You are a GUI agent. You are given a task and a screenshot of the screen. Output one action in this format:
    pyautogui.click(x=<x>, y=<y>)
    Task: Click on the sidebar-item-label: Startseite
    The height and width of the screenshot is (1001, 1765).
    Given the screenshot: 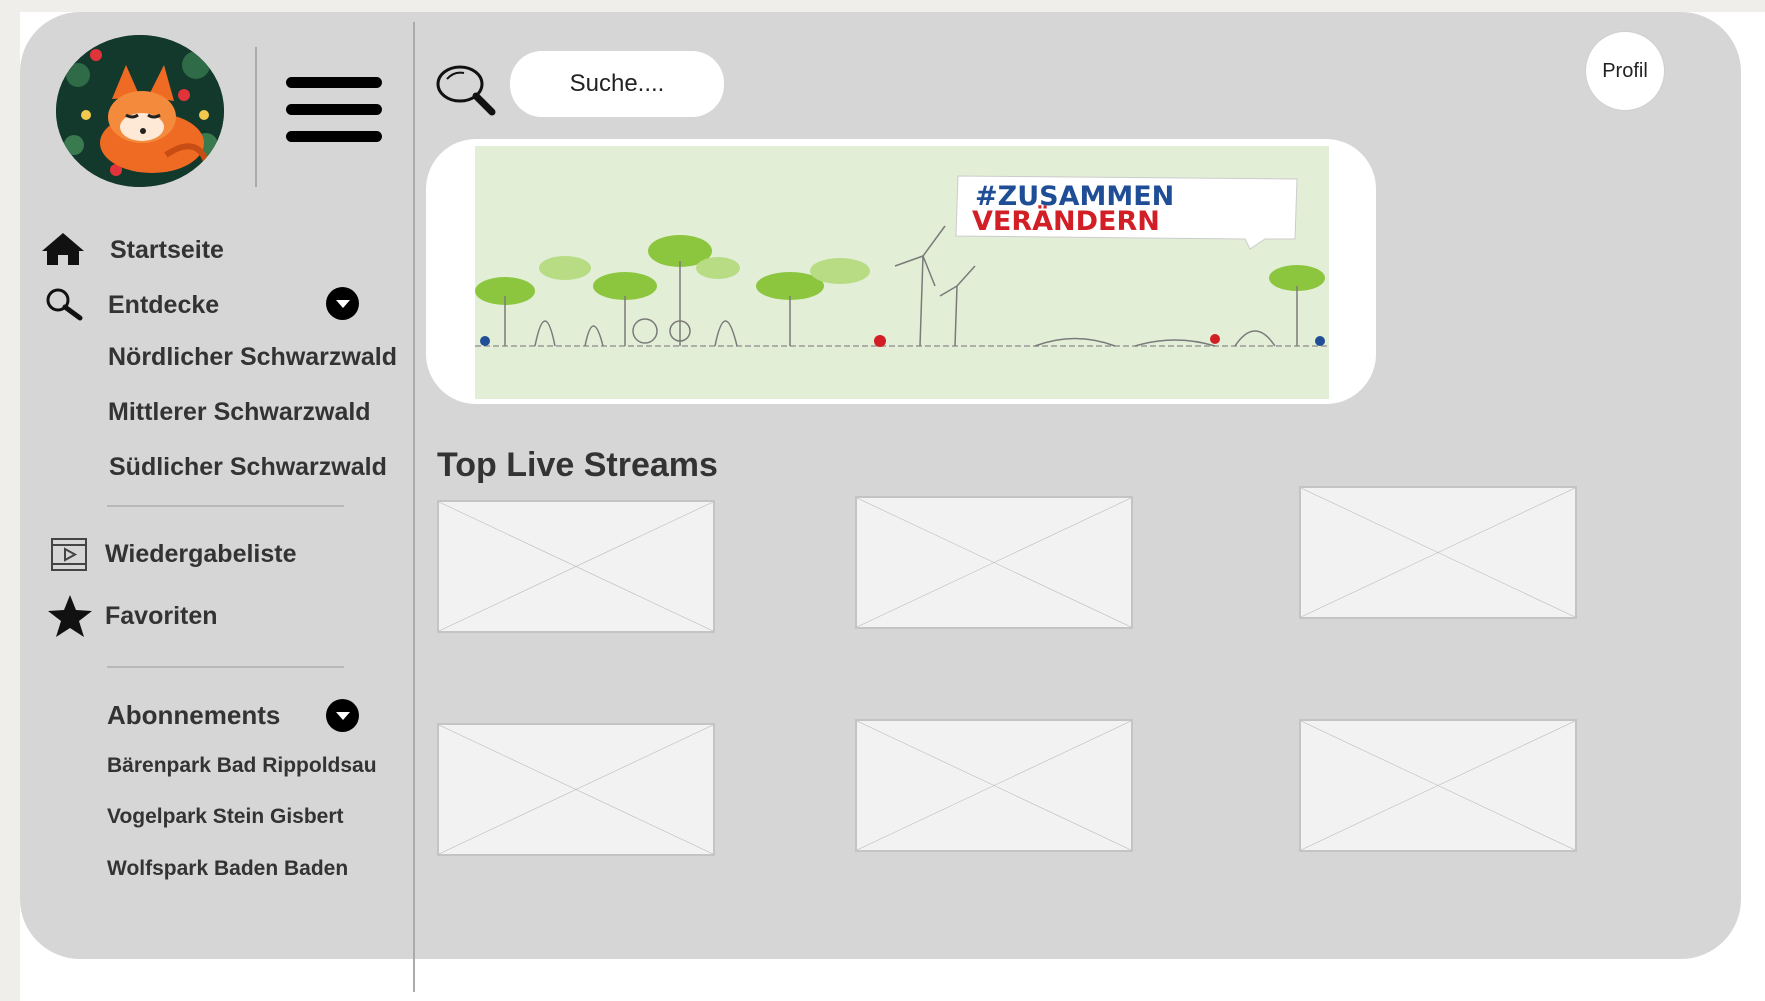 What is the action you would take?
    pyautogui.click(x=167, y=250)
    